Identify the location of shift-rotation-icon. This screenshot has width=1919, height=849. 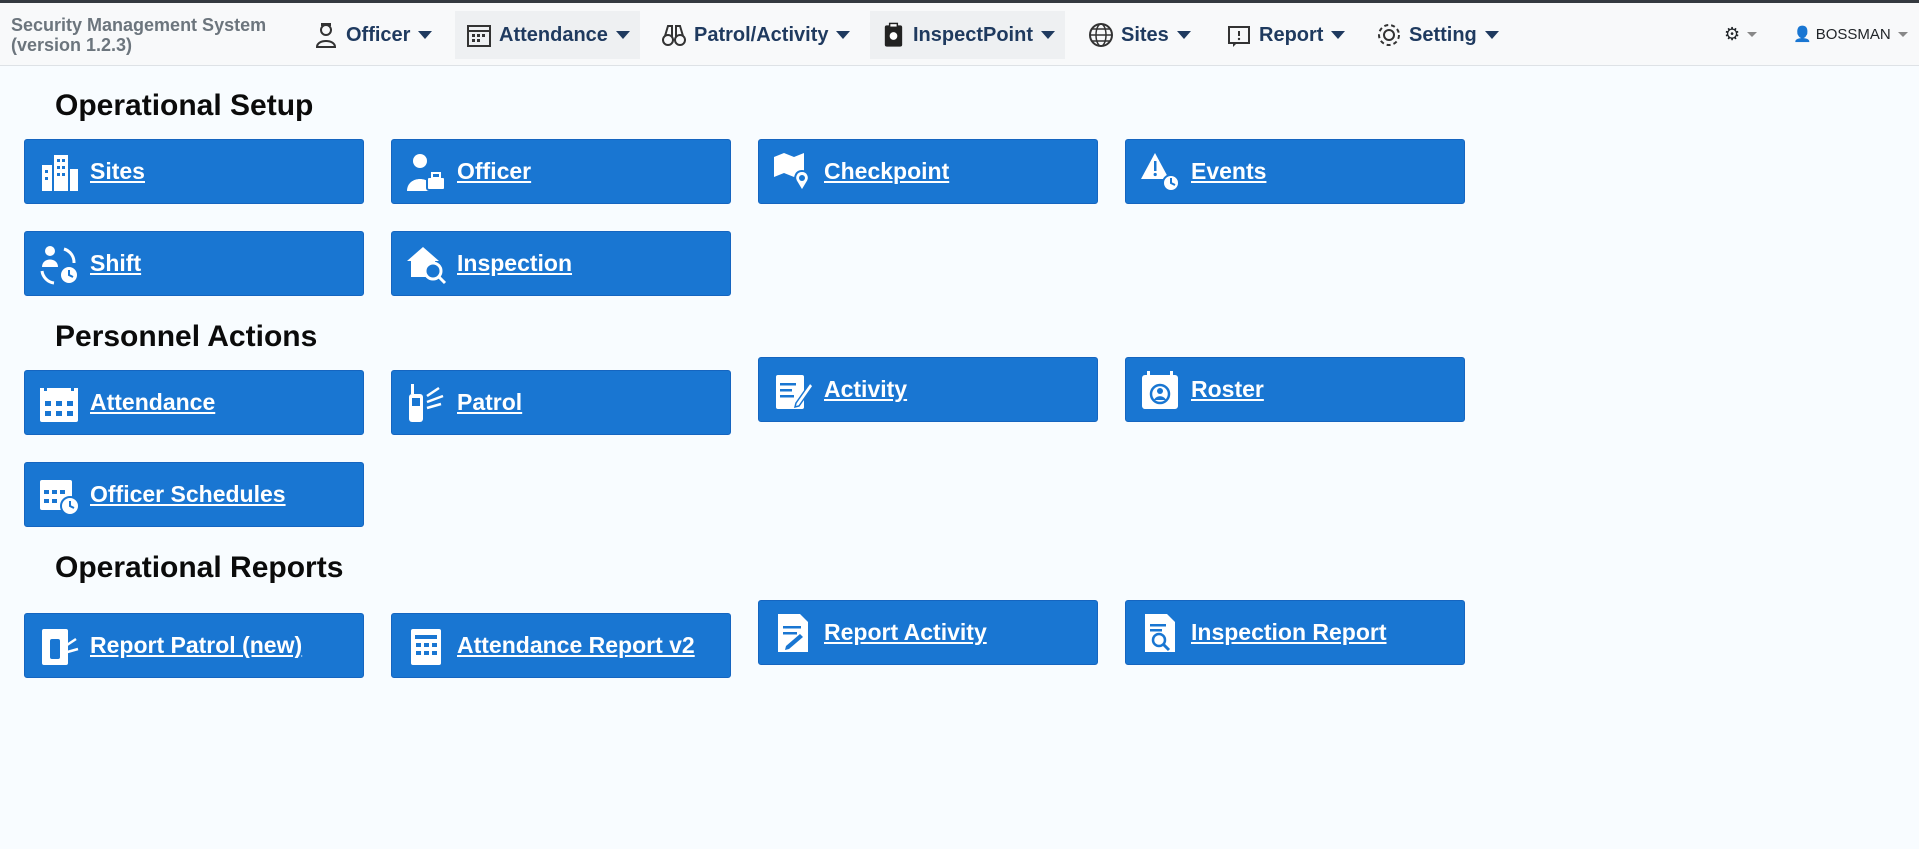
(59, 264).